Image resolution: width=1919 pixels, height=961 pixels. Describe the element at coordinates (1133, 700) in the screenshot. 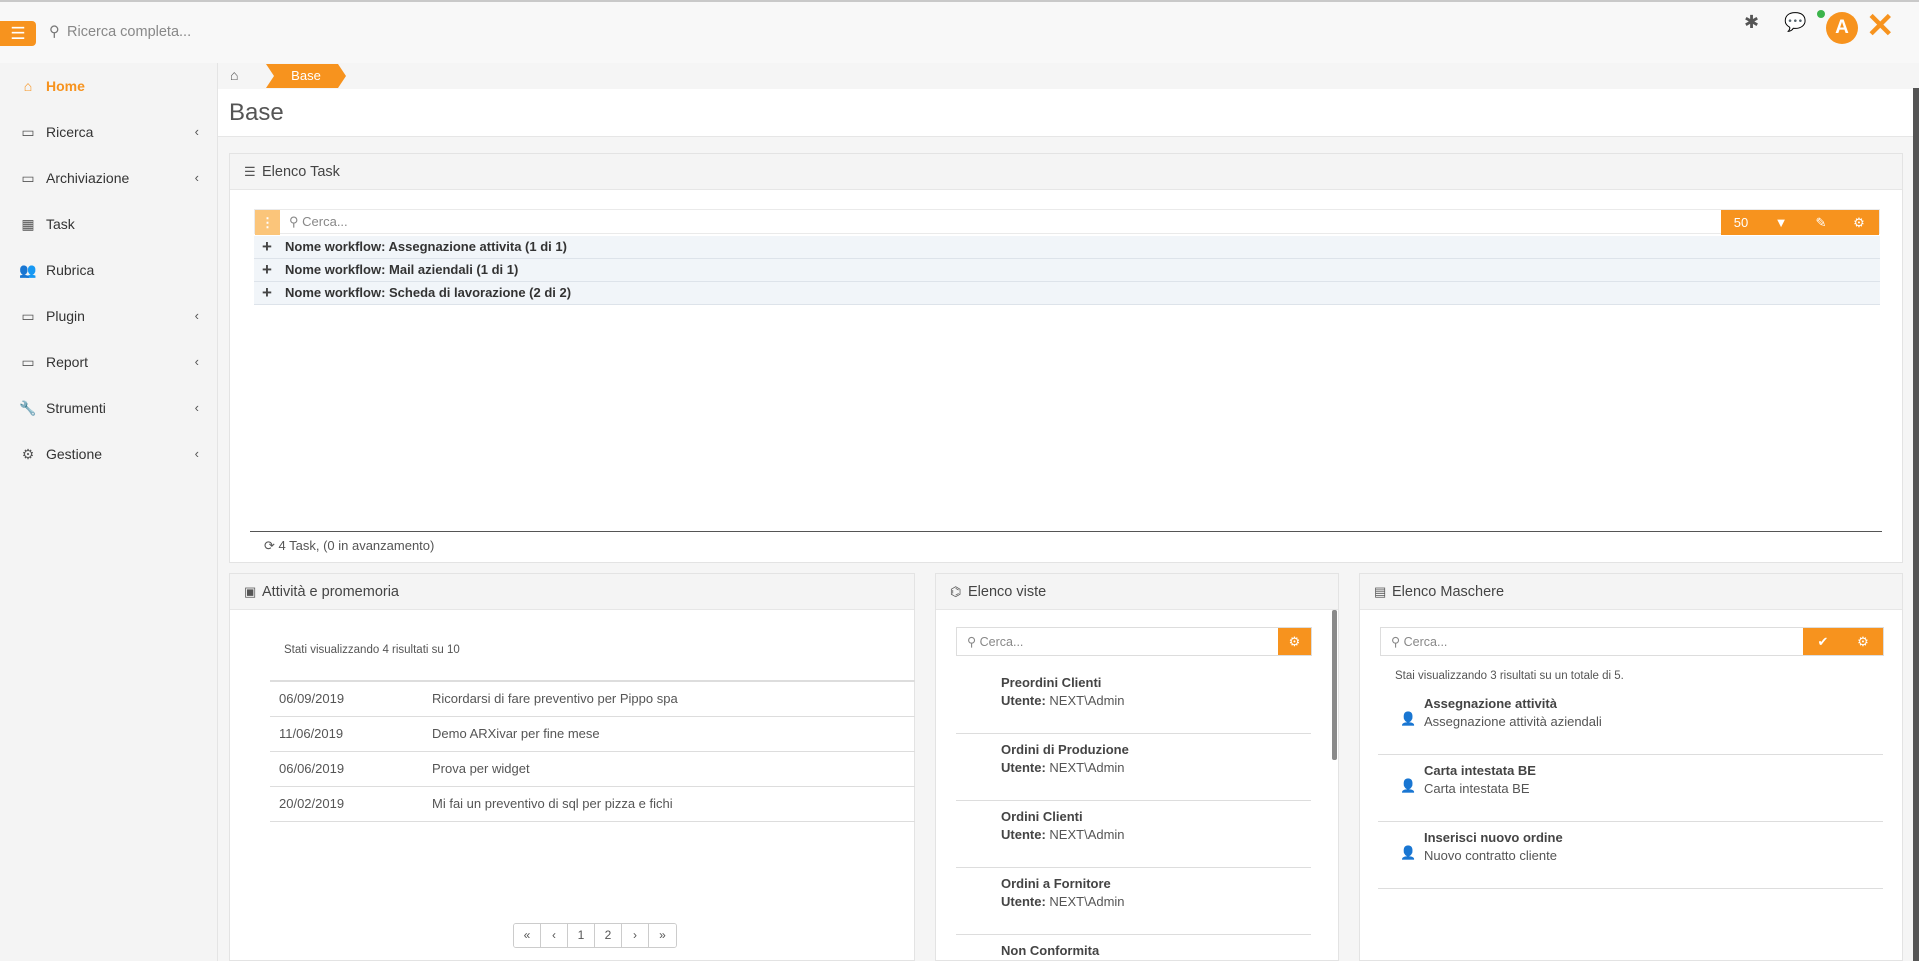

I see `list-item: Preordini Clienti Utente: NEXT\Admin` at that location.